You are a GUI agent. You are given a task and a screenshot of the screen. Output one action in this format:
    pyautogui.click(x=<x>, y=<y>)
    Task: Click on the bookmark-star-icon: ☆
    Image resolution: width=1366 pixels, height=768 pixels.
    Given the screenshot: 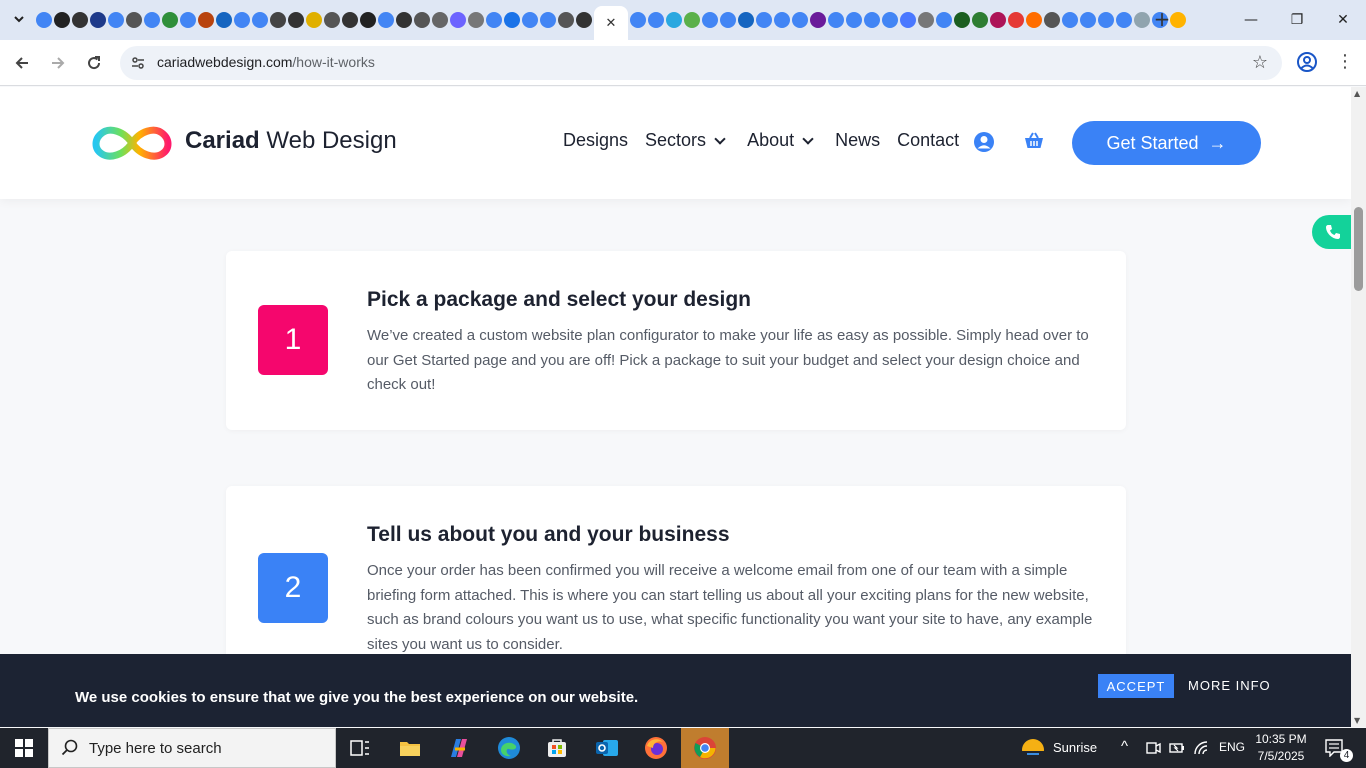 What is the action you would take?
    pyautogui.click(x=1260, y=62)
    